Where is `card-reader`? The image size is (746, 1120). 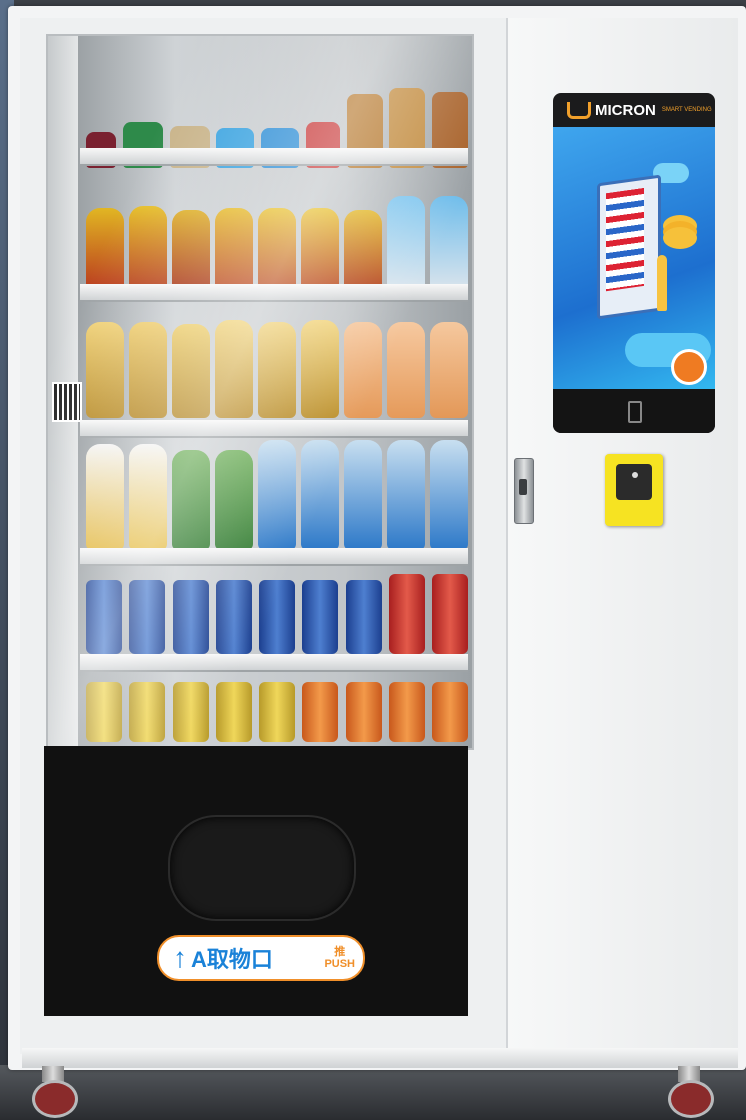 card-reader is located at coordinates (634, 490).